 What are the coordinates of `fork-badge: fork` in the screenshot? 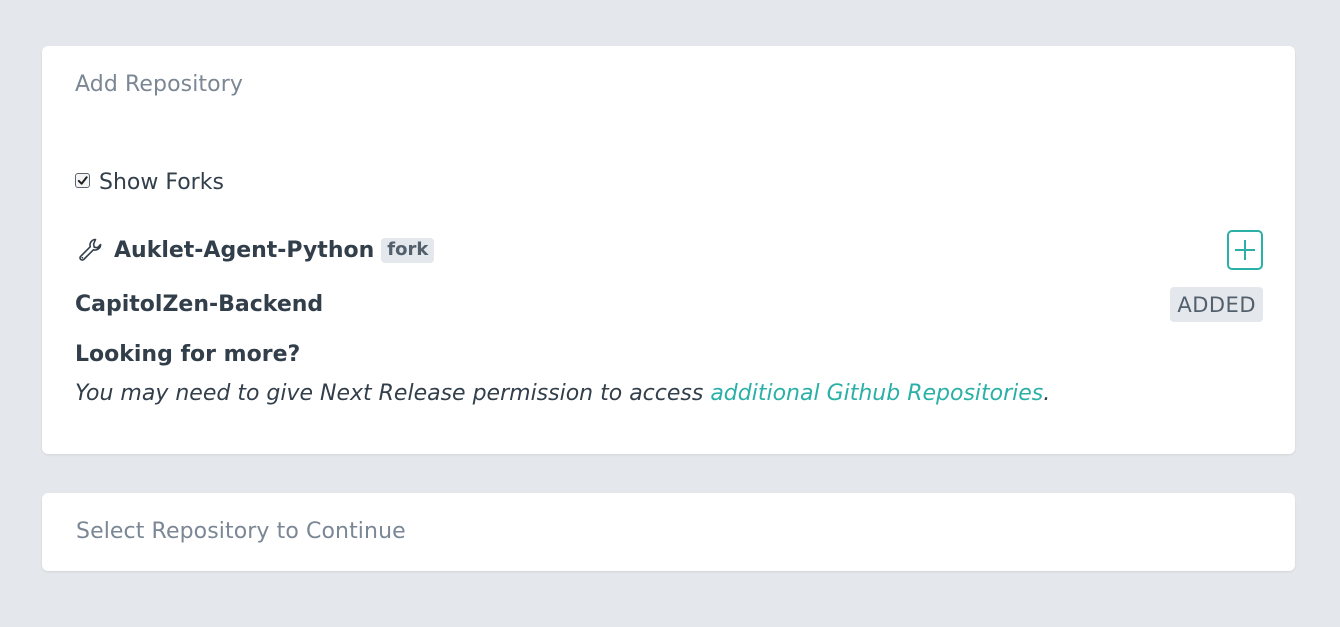 It's located at (408, 250).